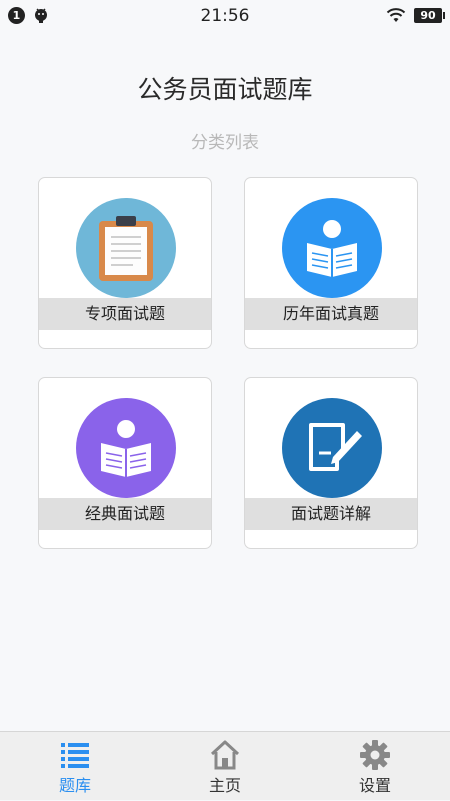 This screenshot has height=801, width=450. I want to click on category-card-past-exams: 历年面试真题, so click(331, 263).